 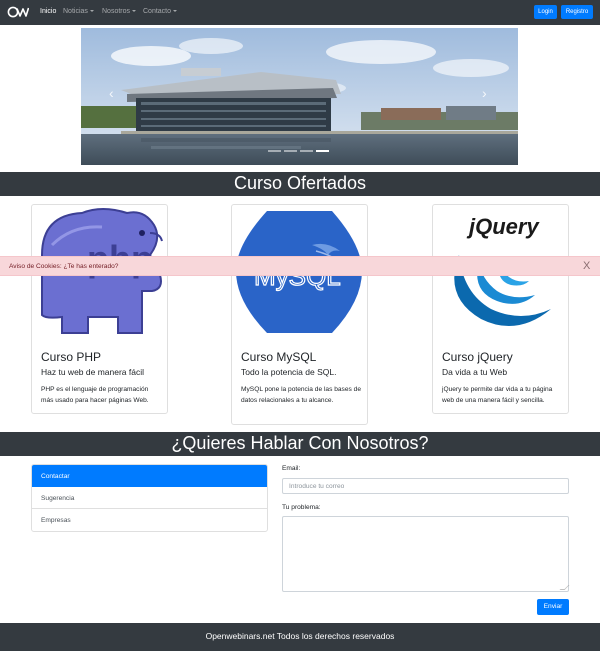 I want to click on card-title: Curso jQuery, so click(x=477, y=357).